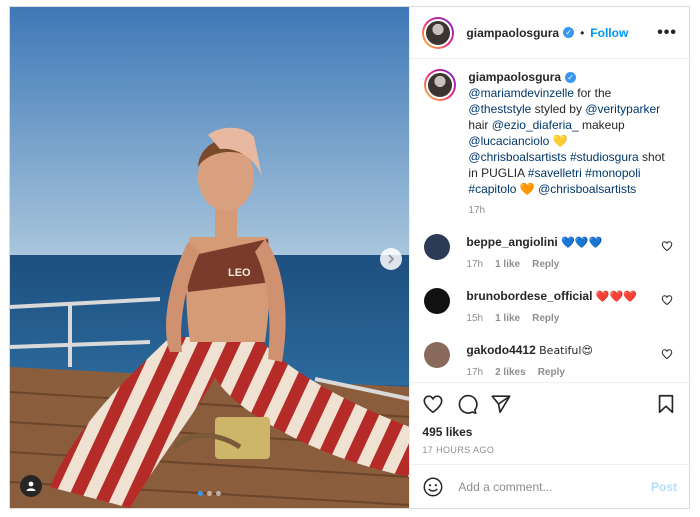 The width and height of the screenshot is (700, 517). I want to click on caption-link: #capitolo, so click(492, 189).